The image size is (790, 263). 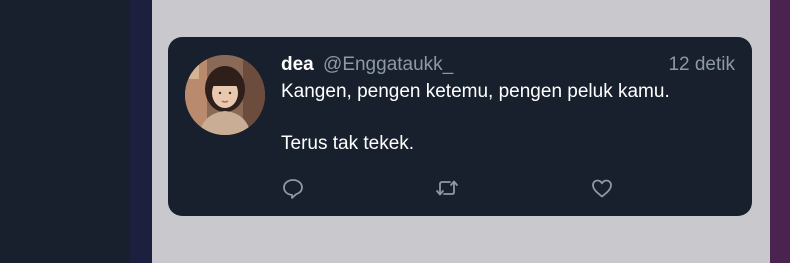 What do you see at coordinates (780, 131) in the screenshot?
I see `right-accent-strip` at bounding box center [780, 131].